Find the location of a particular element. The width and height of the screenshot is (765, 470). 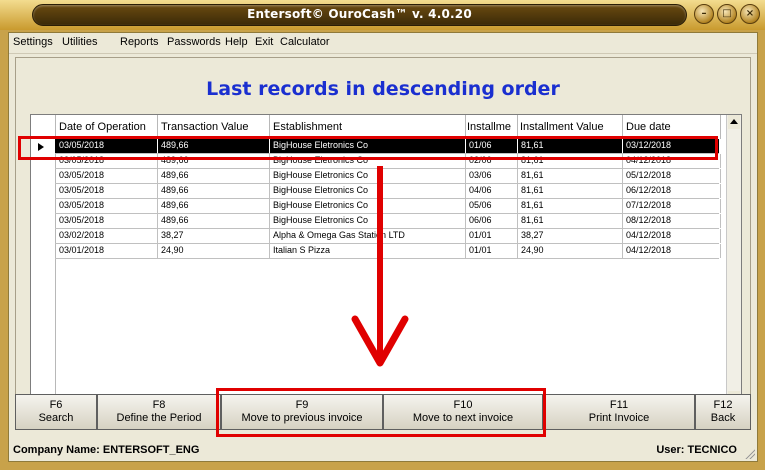

menu-passwords: Passwords is located at coordinates (194, 42).